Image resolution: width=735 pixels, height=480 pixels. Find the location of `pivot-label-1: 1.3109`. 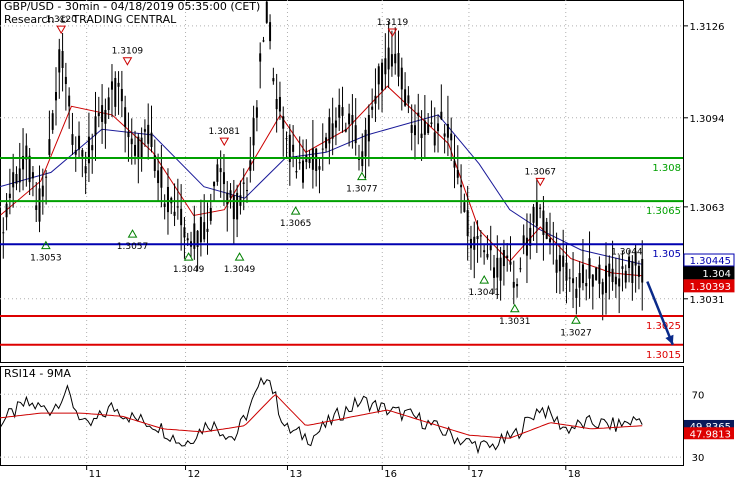

pivot-label-1: 1.3109 is located at coordinates (128, 52).